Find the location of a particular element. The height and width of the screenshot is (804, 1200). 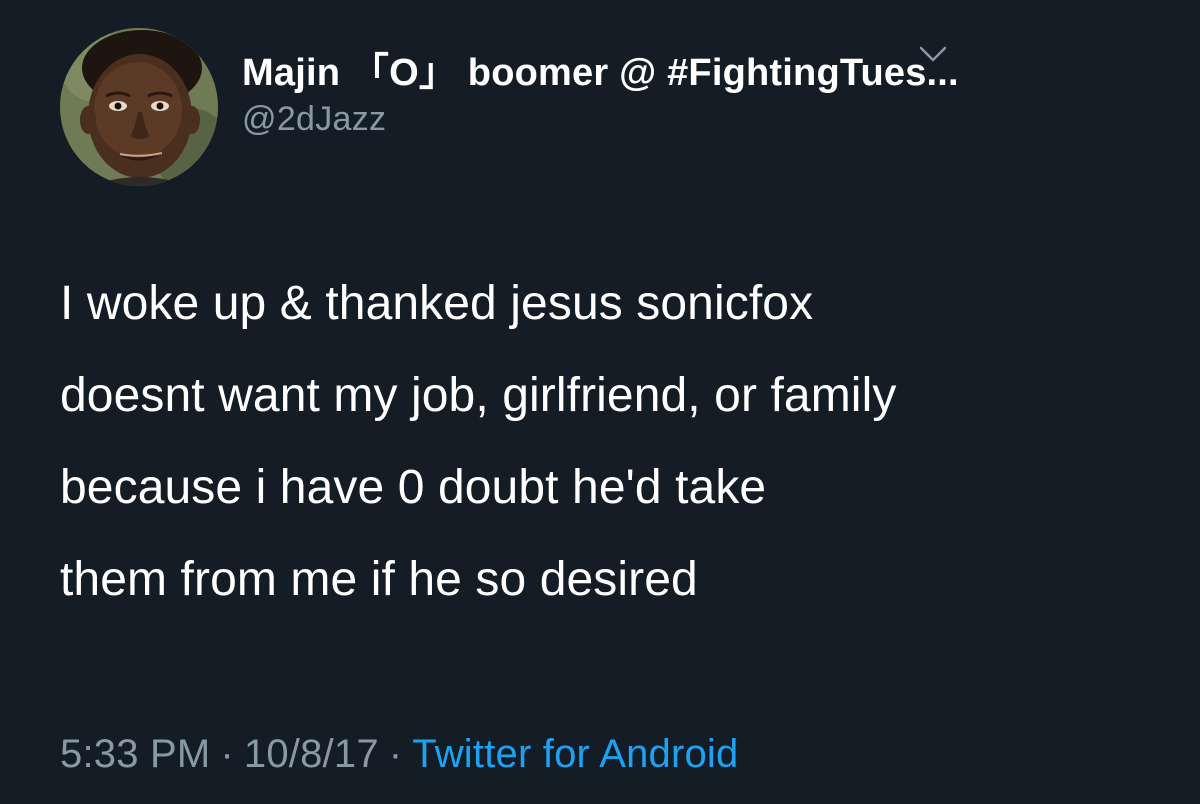

avatar is located at coordinates (139, 107).